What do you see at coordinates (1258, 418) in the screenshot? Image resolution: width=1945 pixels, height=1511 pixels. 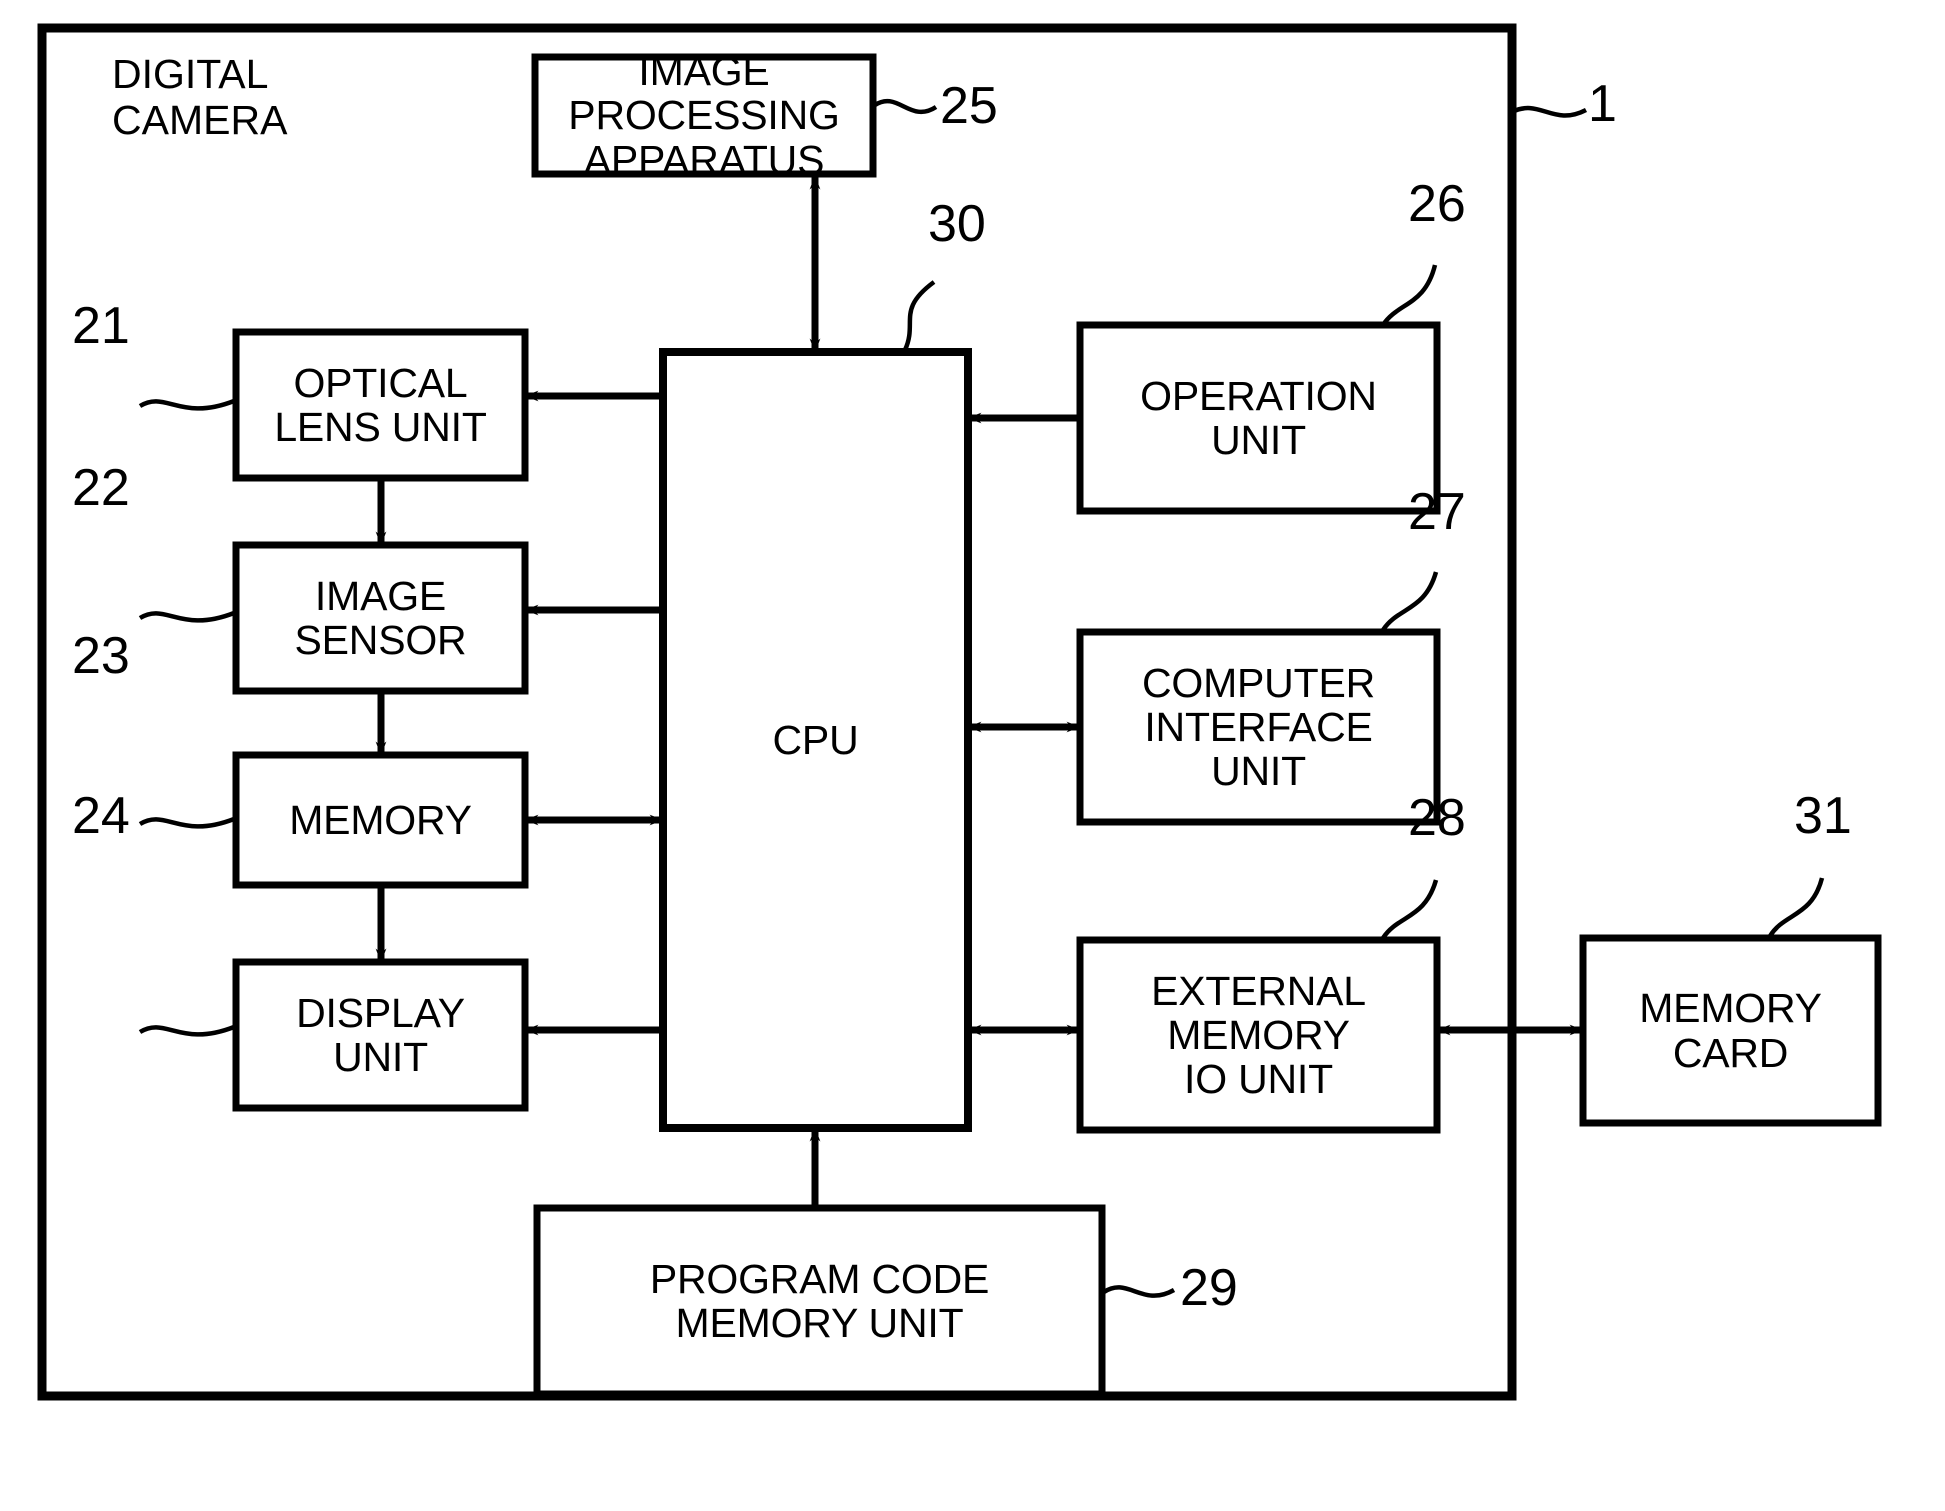 I see `box-operation-unit` at bounding box center [1258, 418].